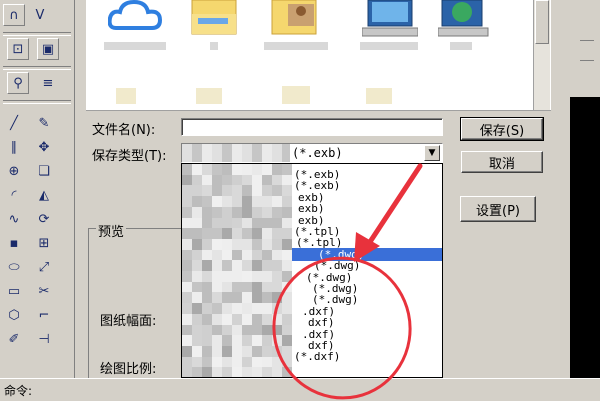 The height and width of the screenshot is (401, 600). What do you see at coordinates (317, 357) in the screenshot?
I see `dropdown-option-label: (*.dxf)` at bounding box center [317, 357].